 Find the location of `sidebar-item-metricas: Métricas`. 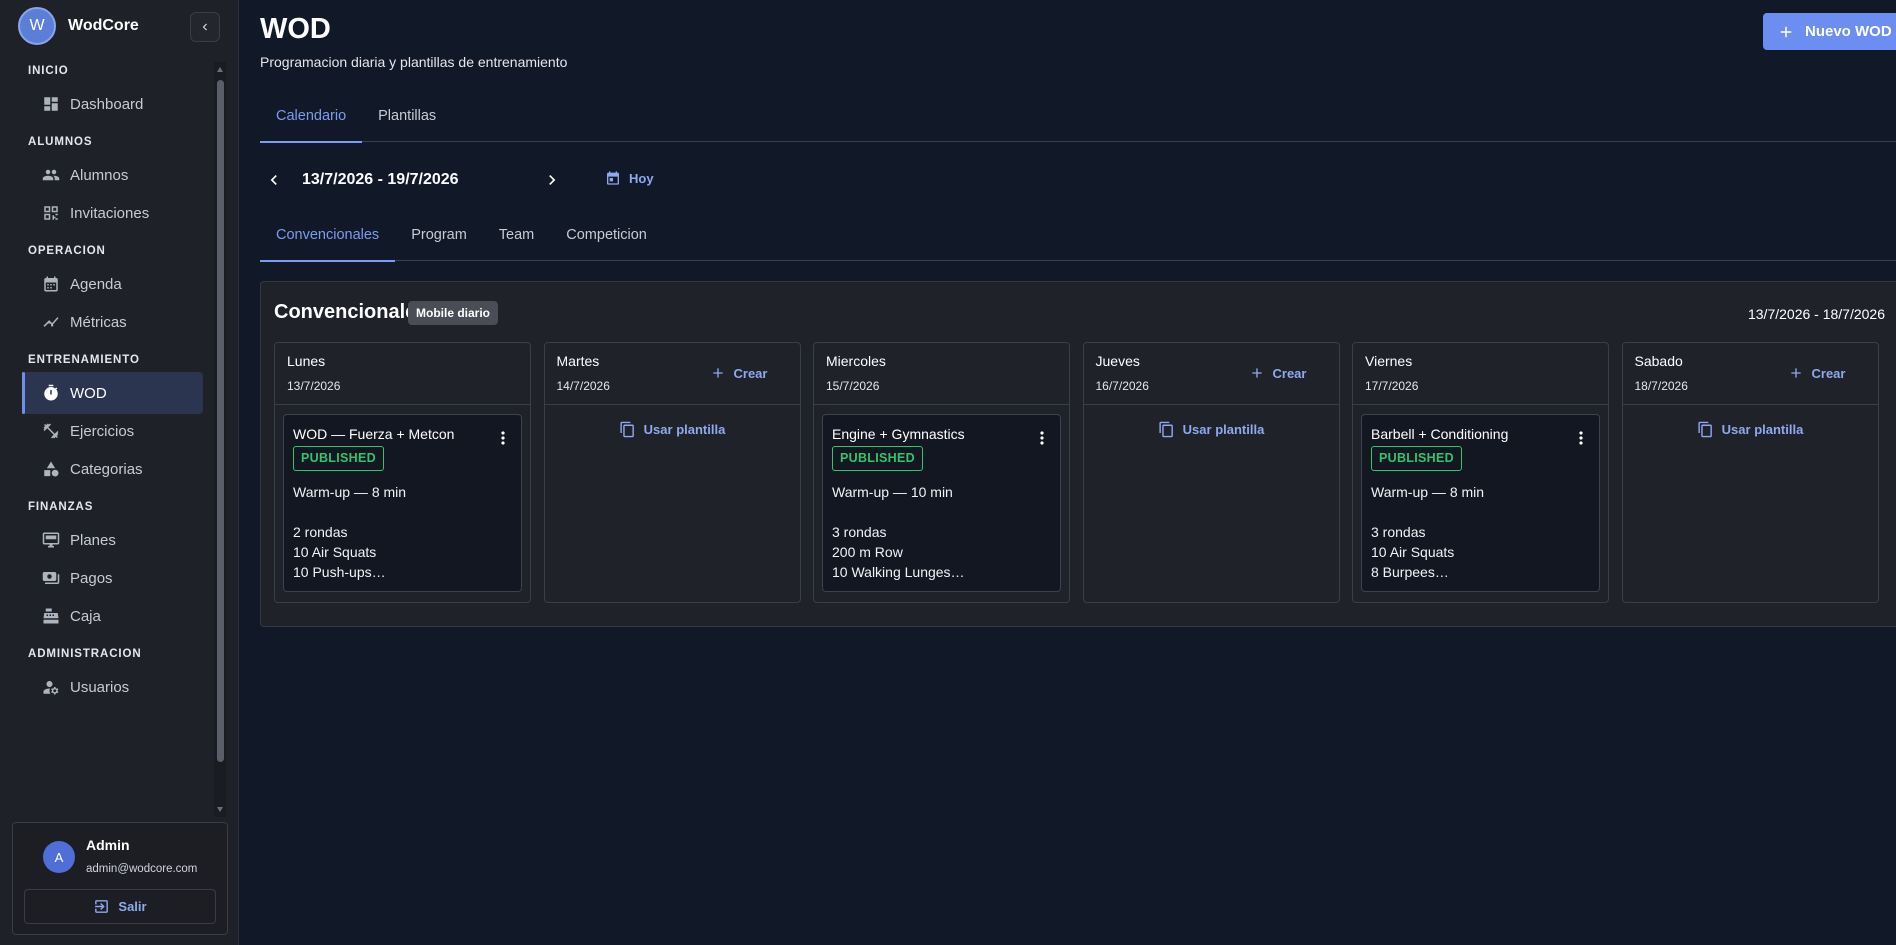

sidebar-item-metricas: Métricas is located at coordinates (112, 322).